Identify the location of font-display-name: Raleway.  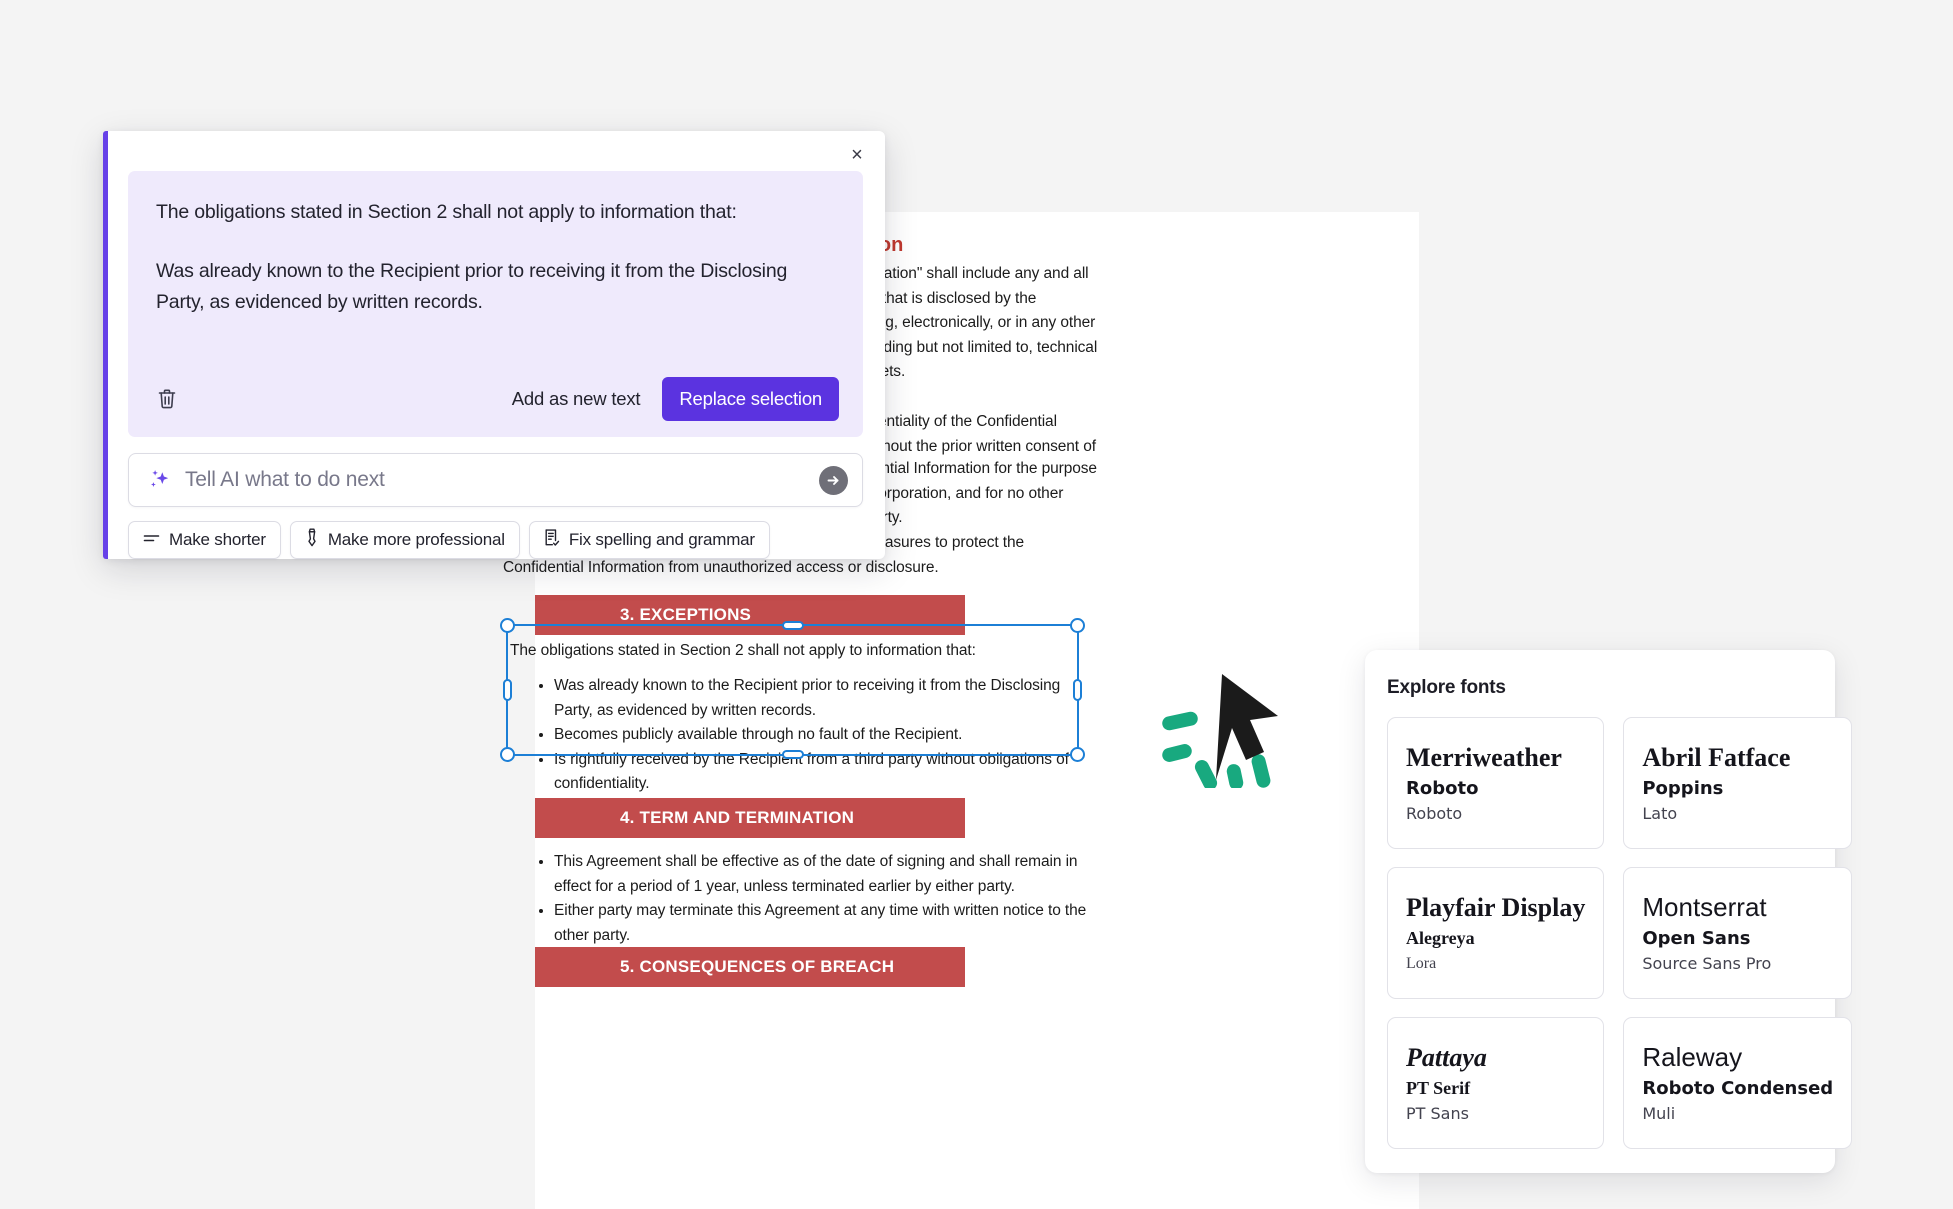
(1692, 1057).